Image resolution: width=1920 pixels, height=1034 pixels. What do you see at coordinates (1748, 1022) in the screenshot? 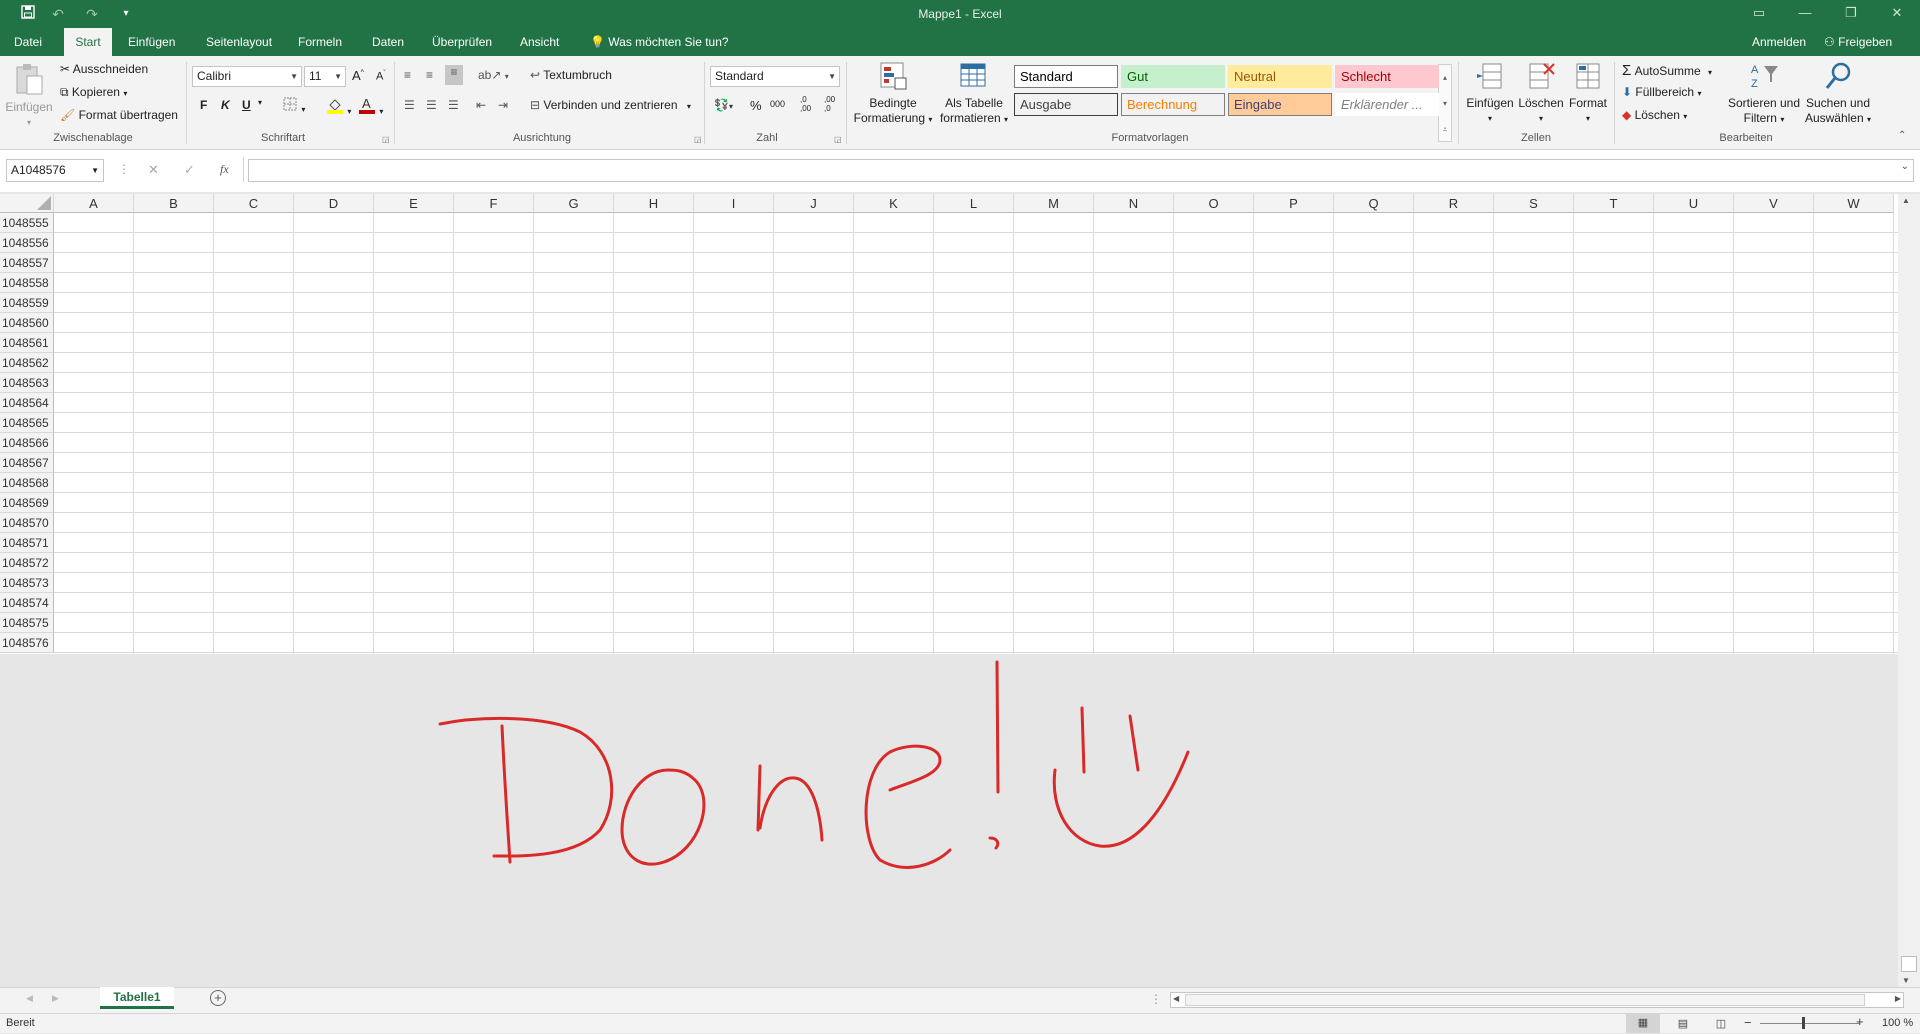
I see `zoom-out-icon: −` at bounding box center [1748, 1022].